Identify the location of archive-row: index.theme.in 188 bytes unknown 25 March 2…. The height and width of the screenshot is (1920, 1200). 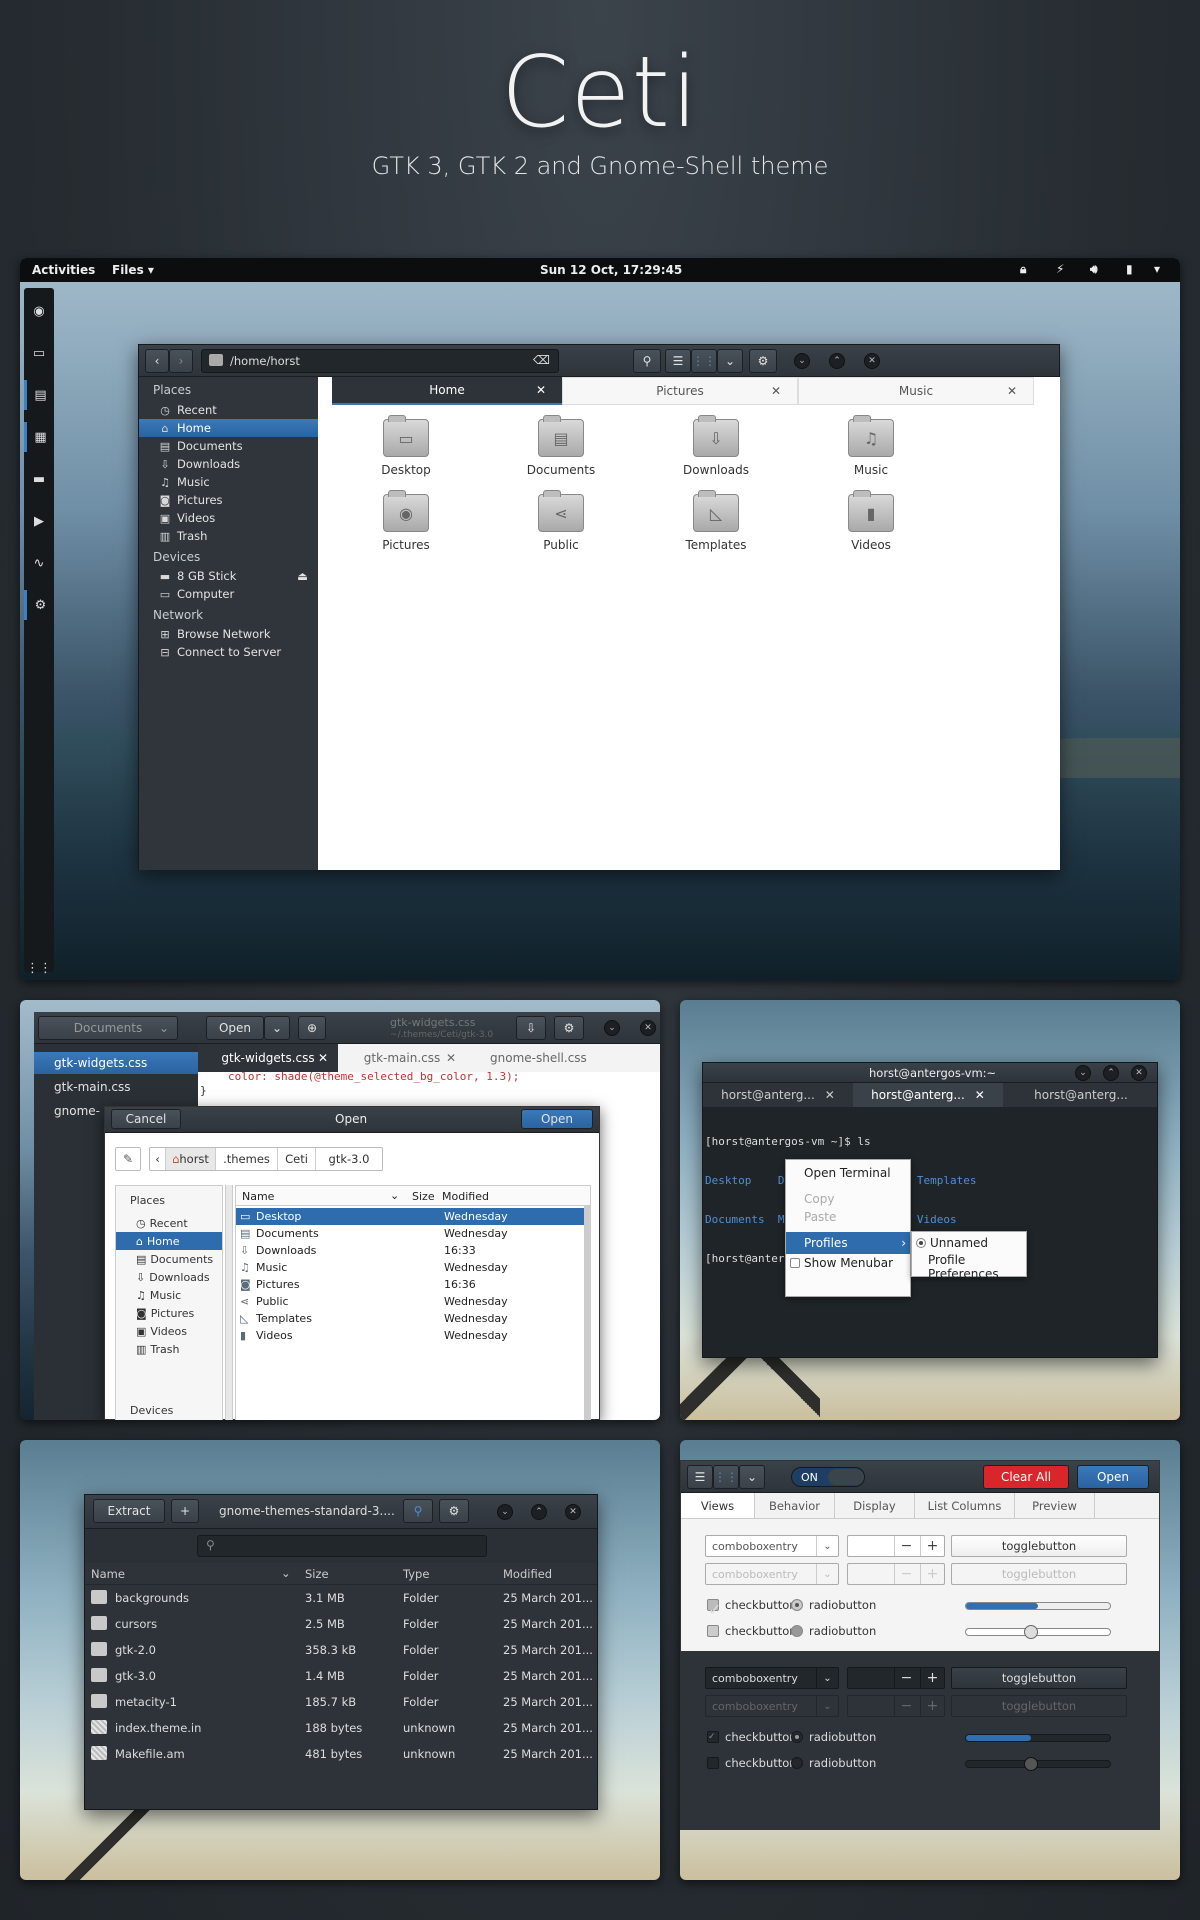
(341, 1727).